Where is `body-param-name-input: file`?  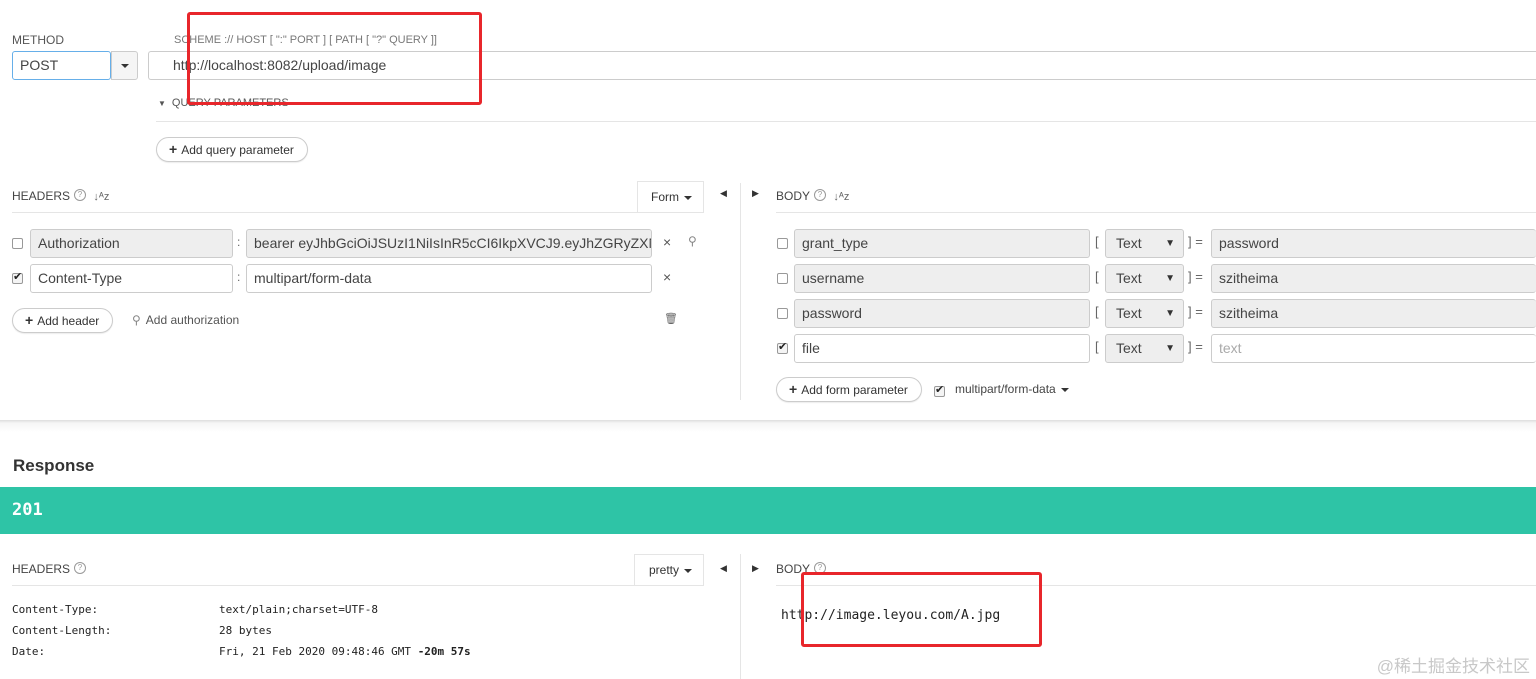 body-param-name-input: file is located at coordinates (942, 348).